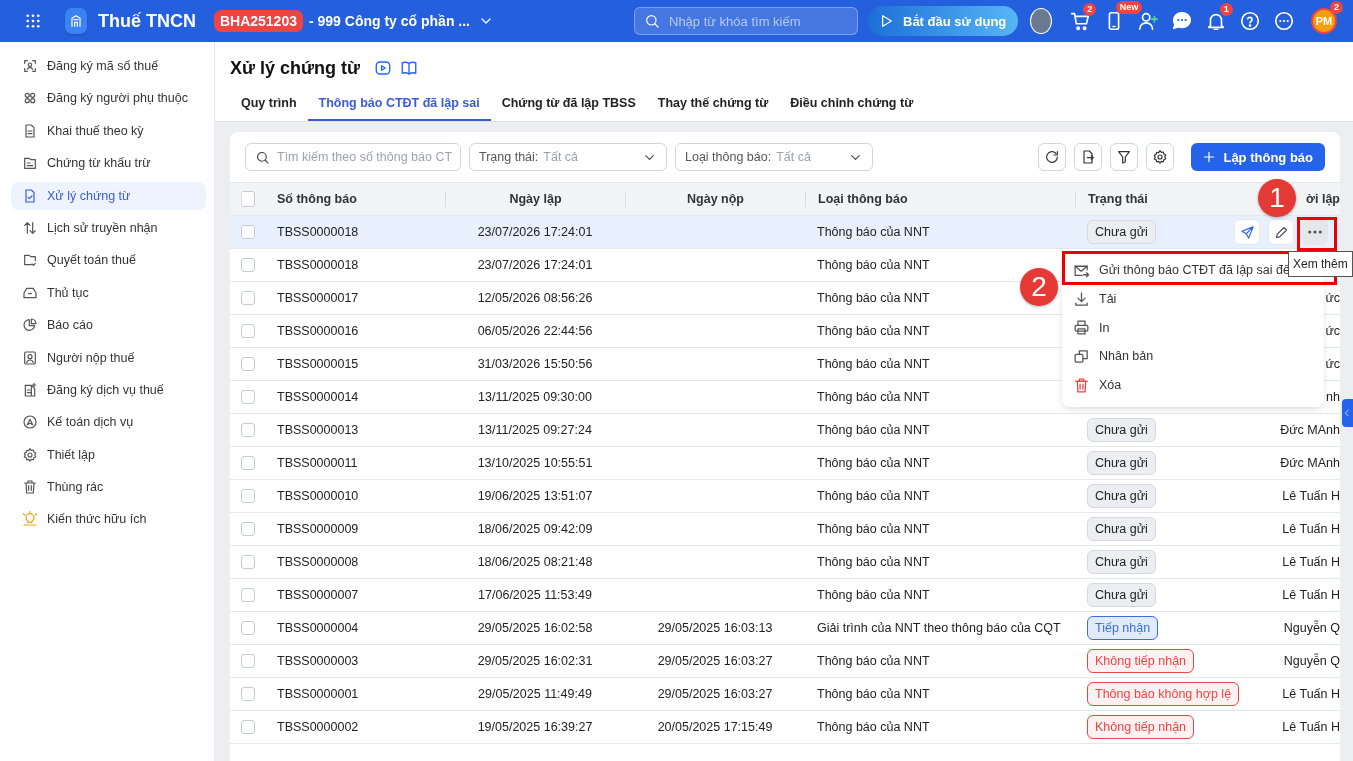 This screenshot has height=761, width=1353. Describe the element at coordinates (258, 21) in the screenshot. I see `org-code-badge: BHA251203` at that location.